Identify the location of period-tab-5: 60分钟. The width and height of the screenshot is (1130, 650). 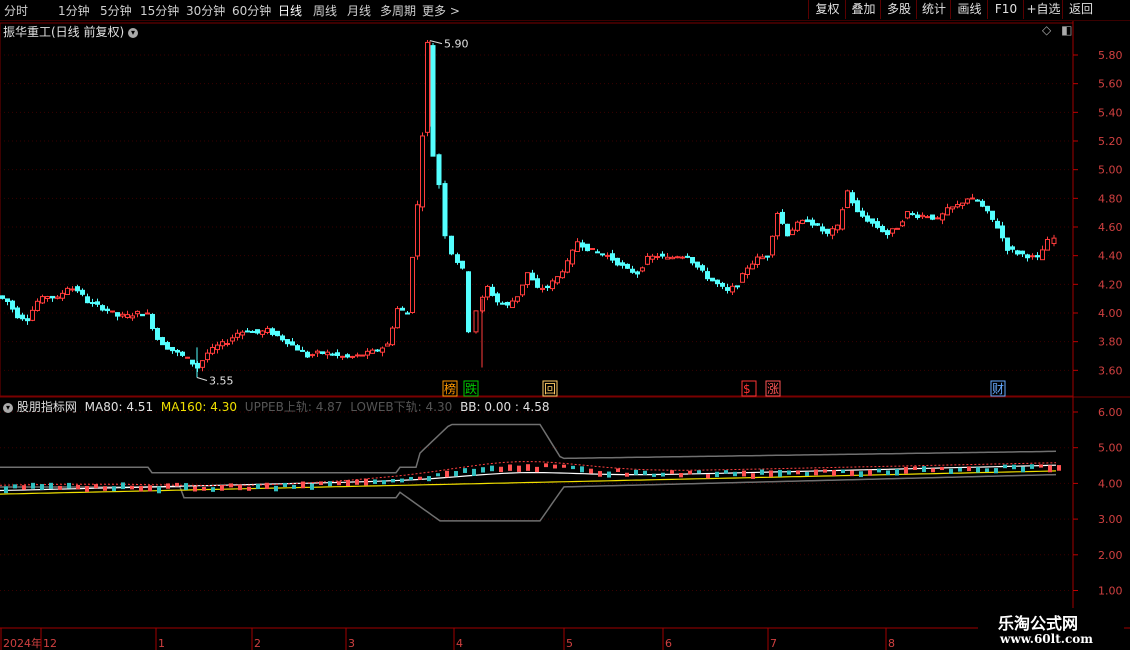
(251, 10).